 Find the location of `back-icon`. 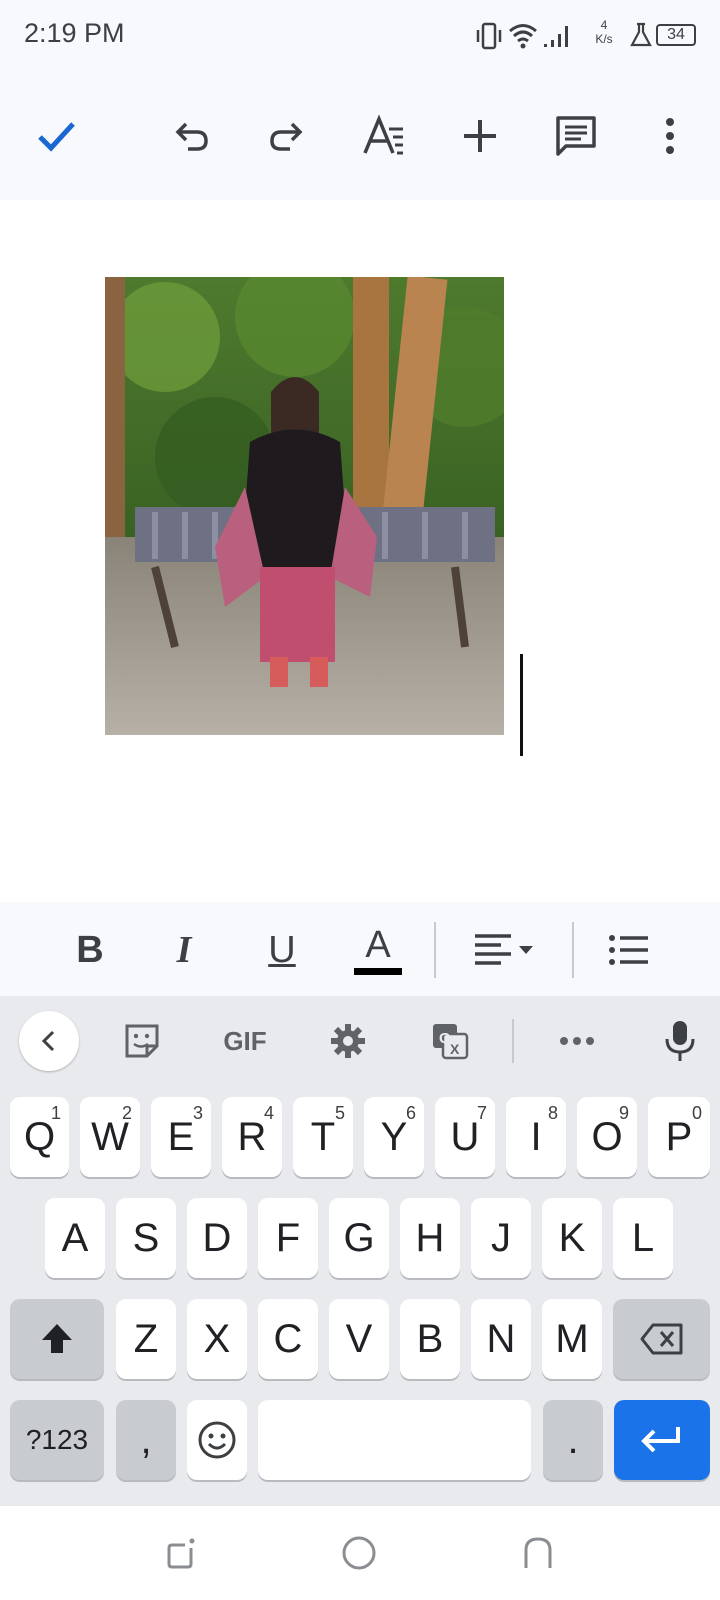

back-icon is located at coordinates (538, 1552).